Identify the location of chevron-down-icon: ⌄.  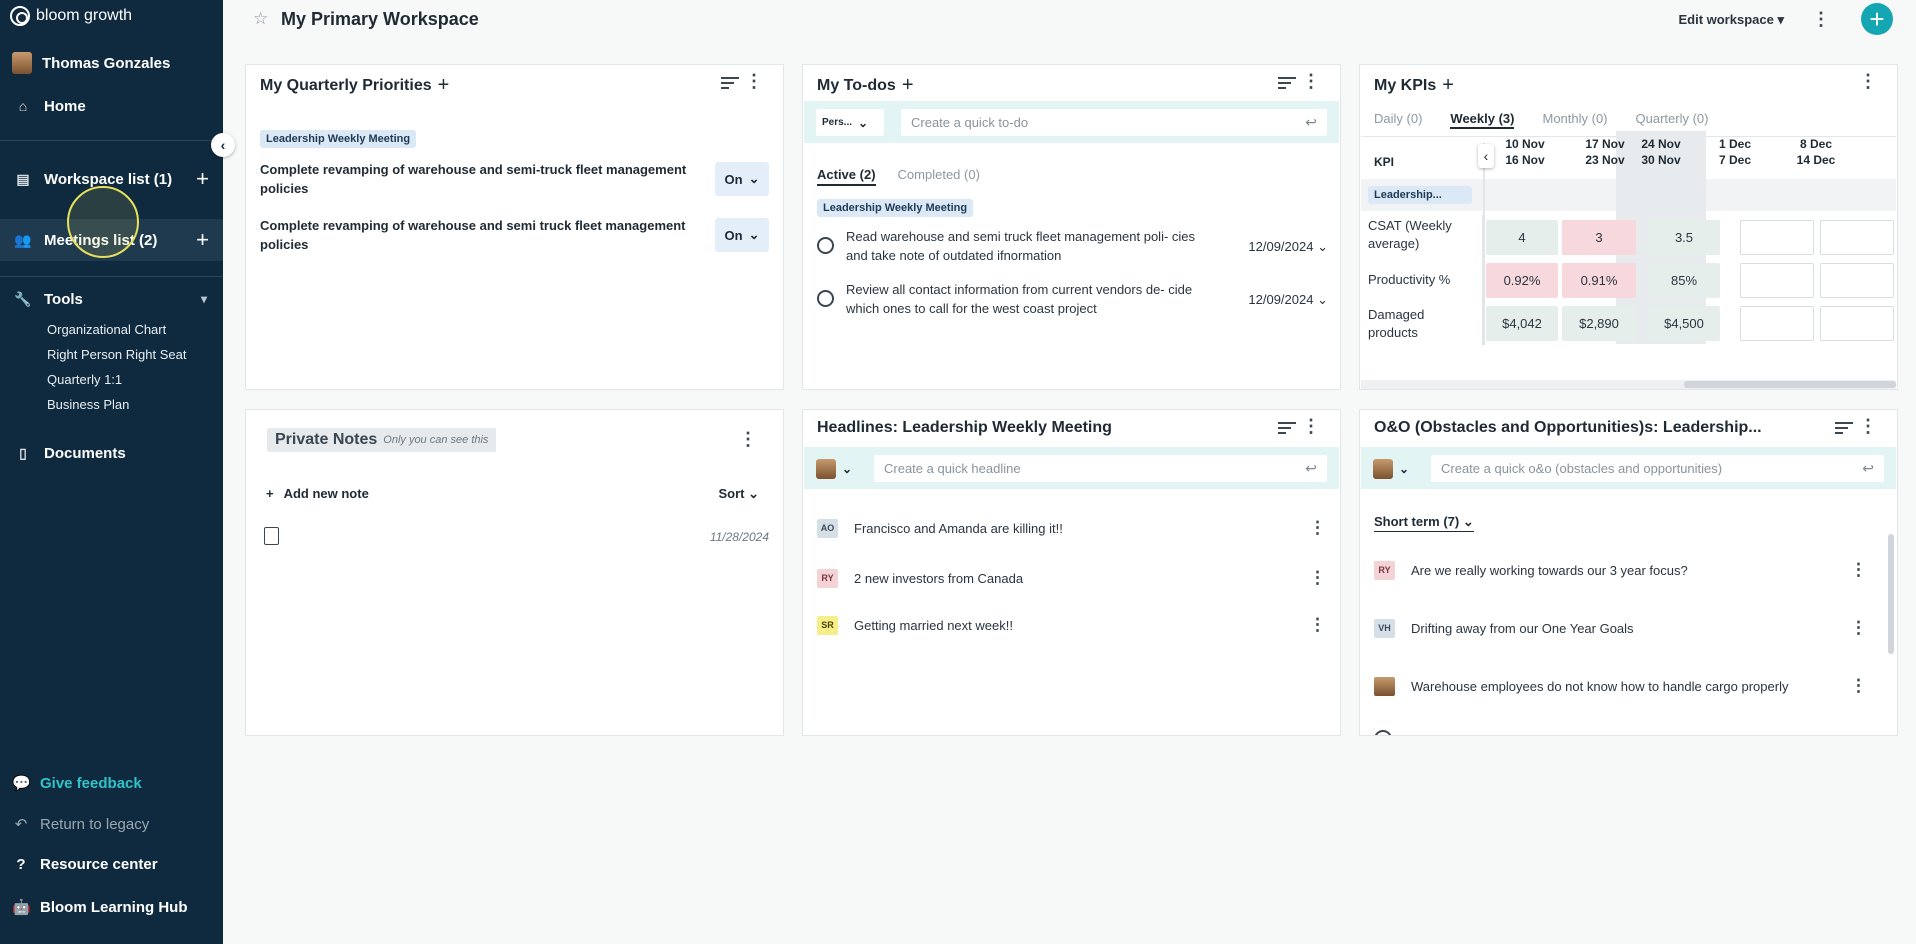
(1322, 299).